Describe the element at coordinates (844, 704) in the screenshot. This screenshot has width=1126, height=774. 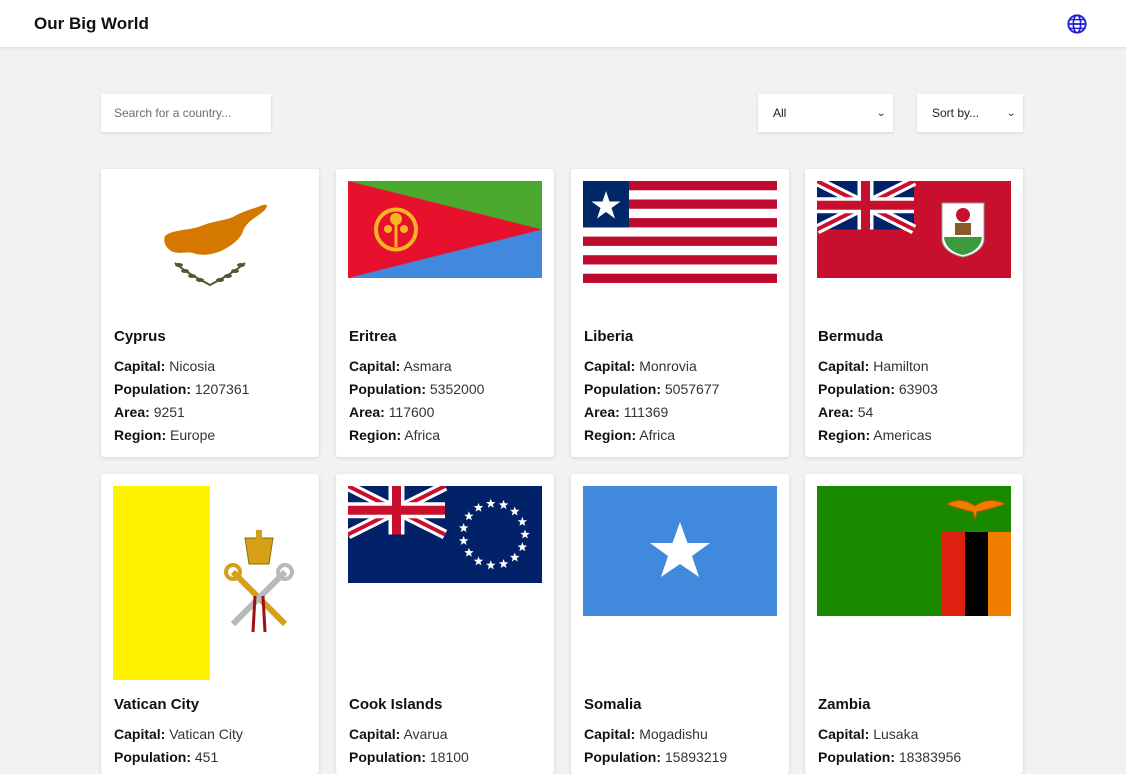
I see `country-name: Zambia` at that location.